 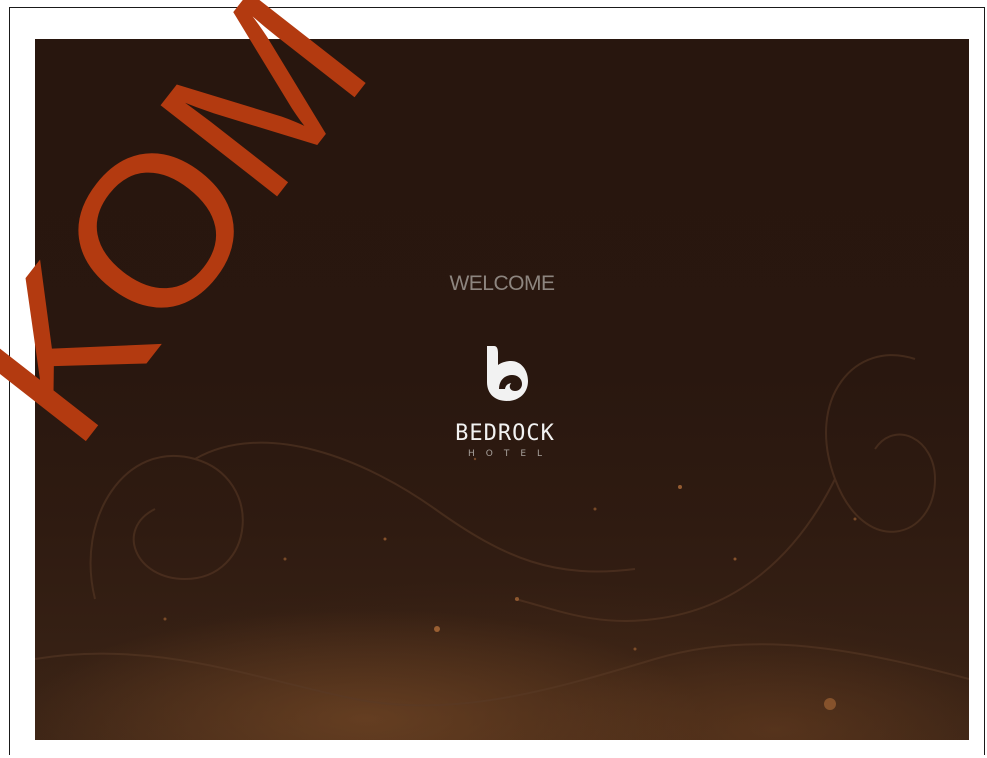 I want to click on logo-subtitle: HOTEL, so click(x=510, y=454).